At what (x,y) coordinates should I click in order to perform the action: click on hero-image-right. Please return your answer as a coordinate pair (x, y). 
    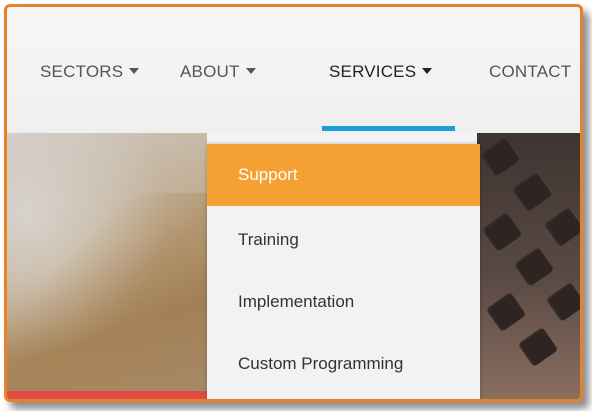
    Looking at the image, I should click on (528, 266).